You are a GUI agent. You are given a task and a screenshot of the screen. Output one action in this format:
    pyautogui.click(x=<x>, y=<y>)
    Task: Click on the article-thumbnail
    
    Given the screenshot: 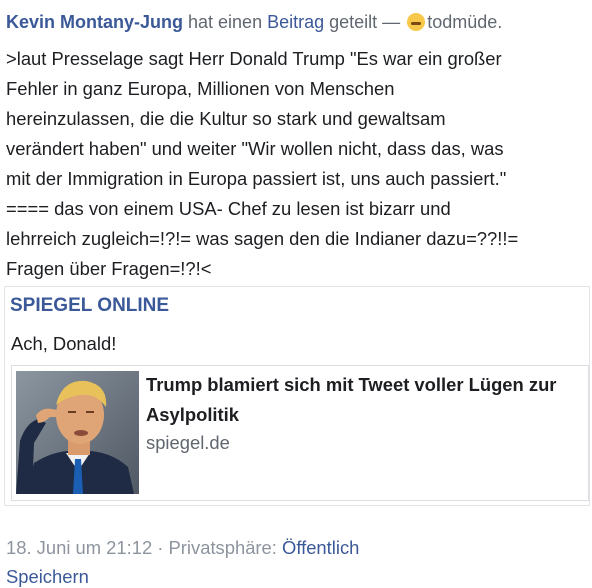 What is the action you would take?
    pyautogui.click(x=77, y=432)
    